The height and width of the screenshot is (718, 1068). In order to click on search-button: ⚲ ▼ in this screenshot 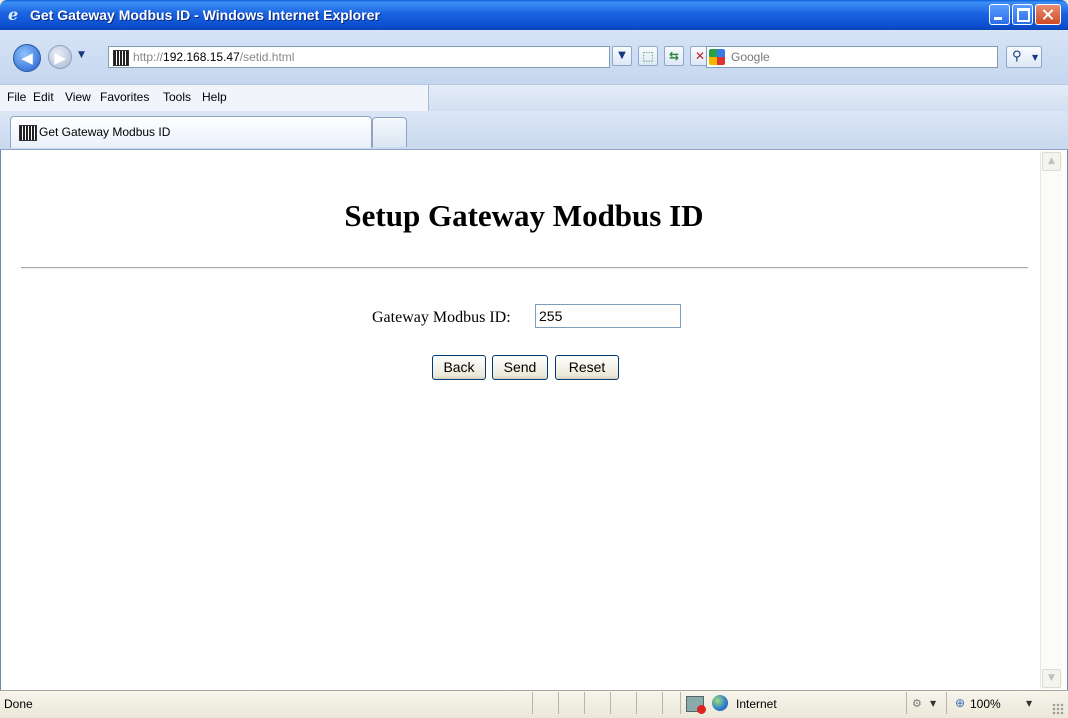, I will do `click(1024, 57)`.